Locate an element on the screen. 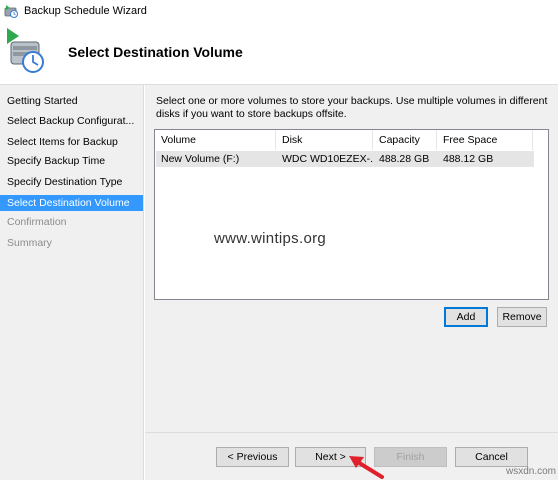  remove-button: Remove is located at coordinates (522, 317).